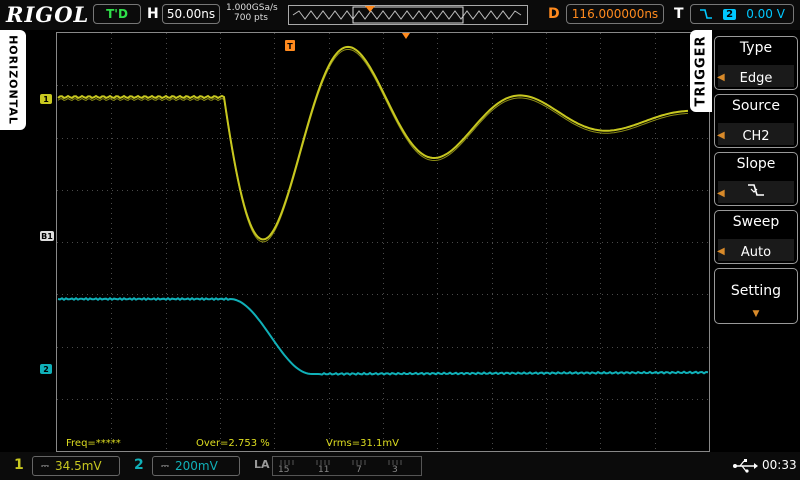 This screenshot has width=800, height=480. I want to click on ref-marker-label: B1, so click(47, 236).